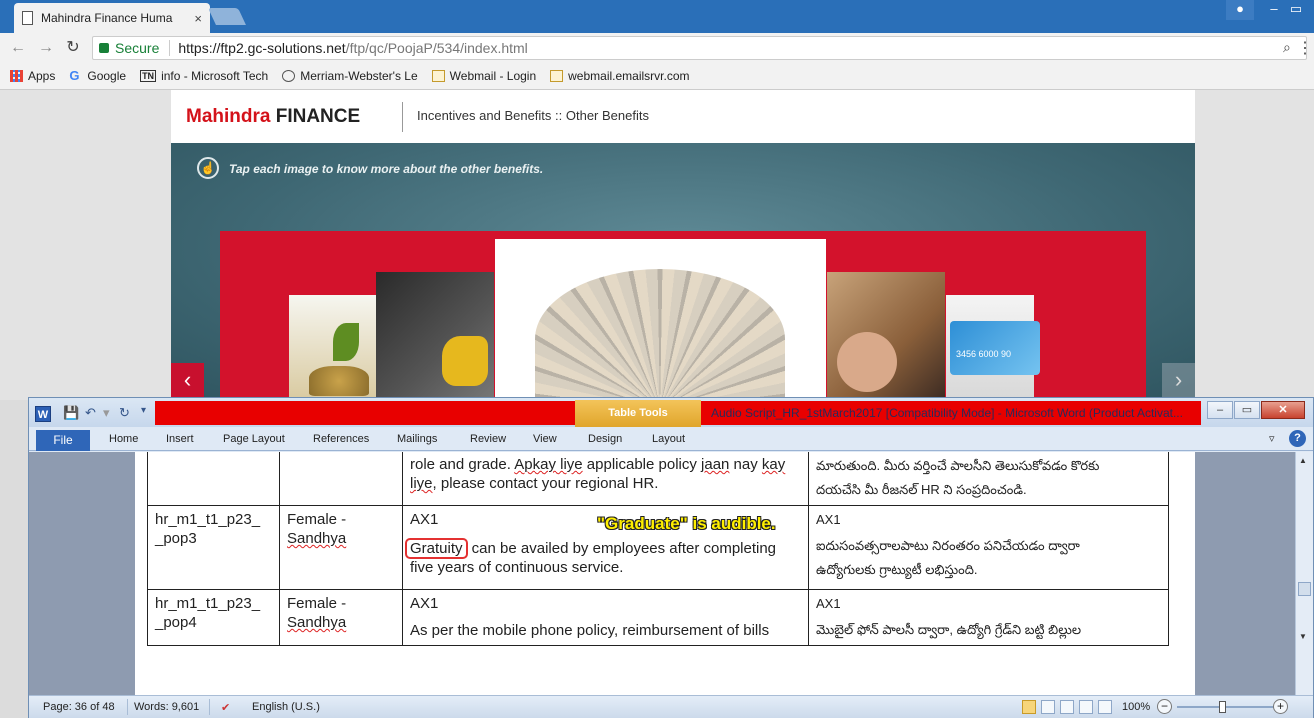 The height and width of the screenshot is (718, 1314). I want to click on benefit-card-vehicle, so click(435, 336).